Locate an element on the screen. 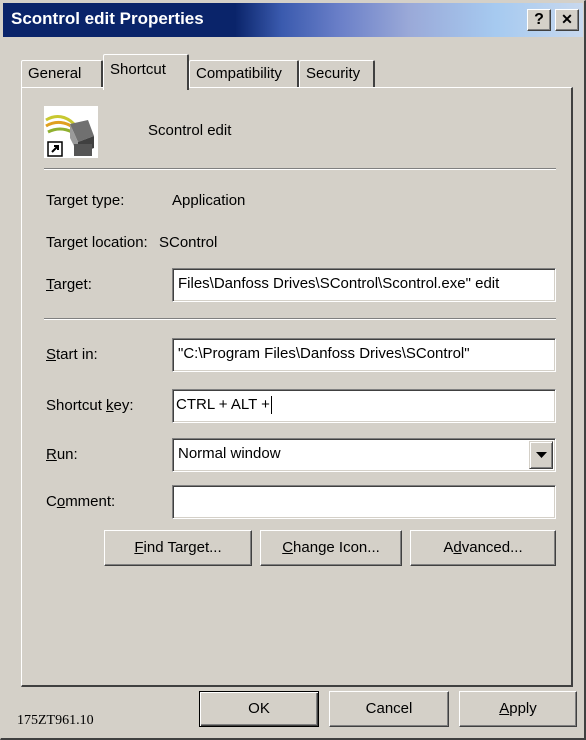 This screenshot has width=586, height=740. run-select: Normal window is located at coordinates (364, 455).